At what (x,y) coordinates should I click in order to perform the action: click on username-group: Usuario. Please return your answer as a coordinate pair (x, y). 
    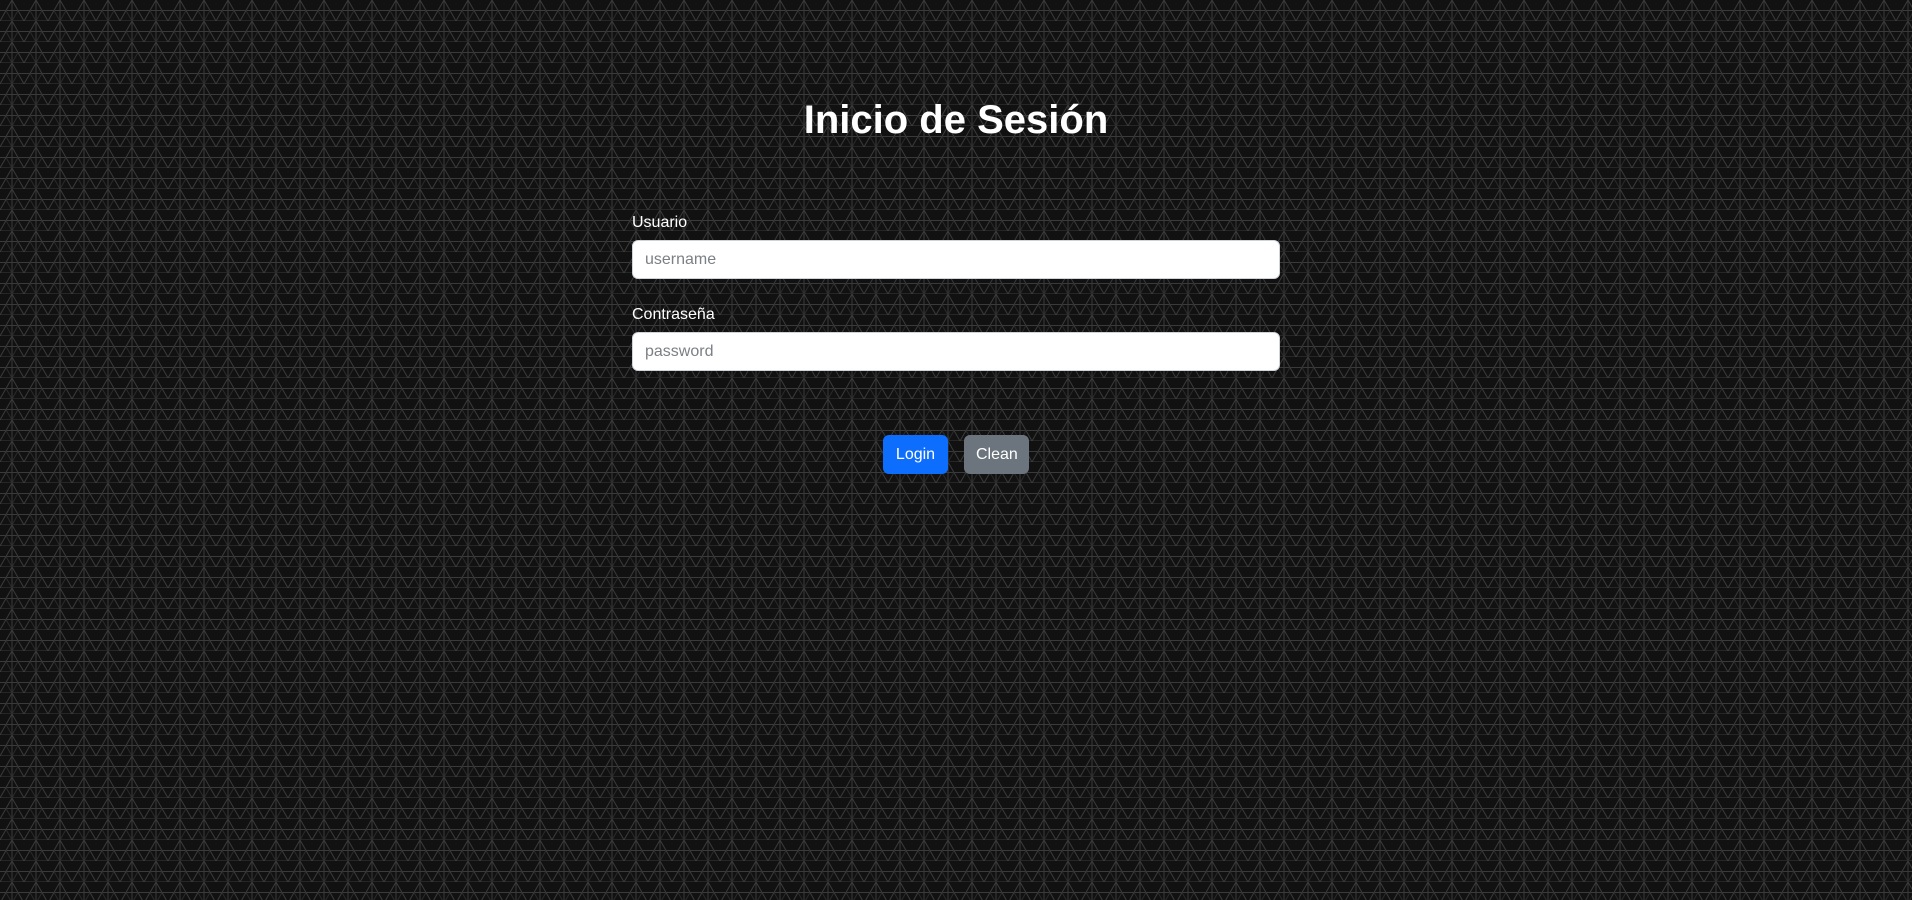
    Looking at the image, I should click on (956, 245).